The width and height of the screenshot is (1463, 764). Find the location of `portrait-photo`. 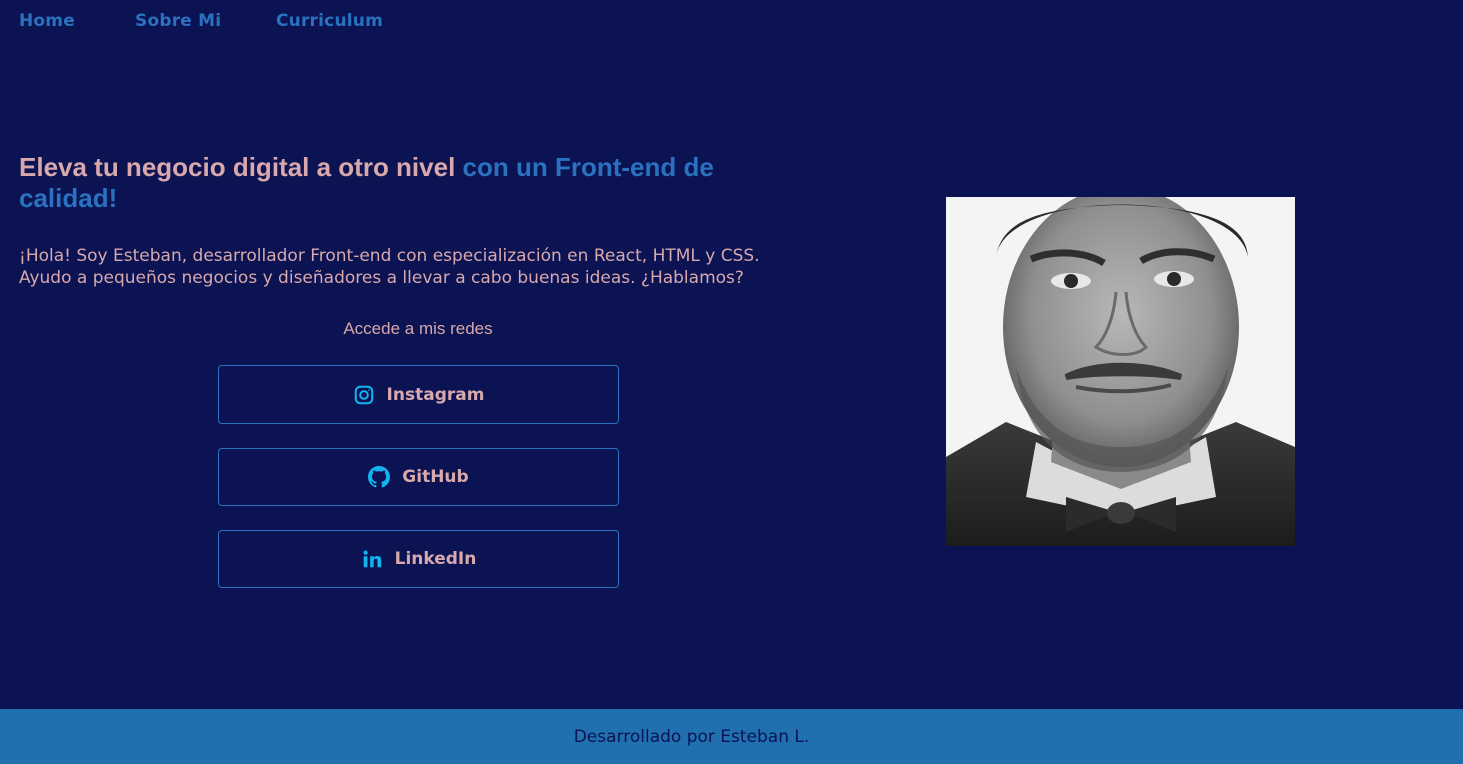

portrait-photo is located at coordinates (1120, 371).